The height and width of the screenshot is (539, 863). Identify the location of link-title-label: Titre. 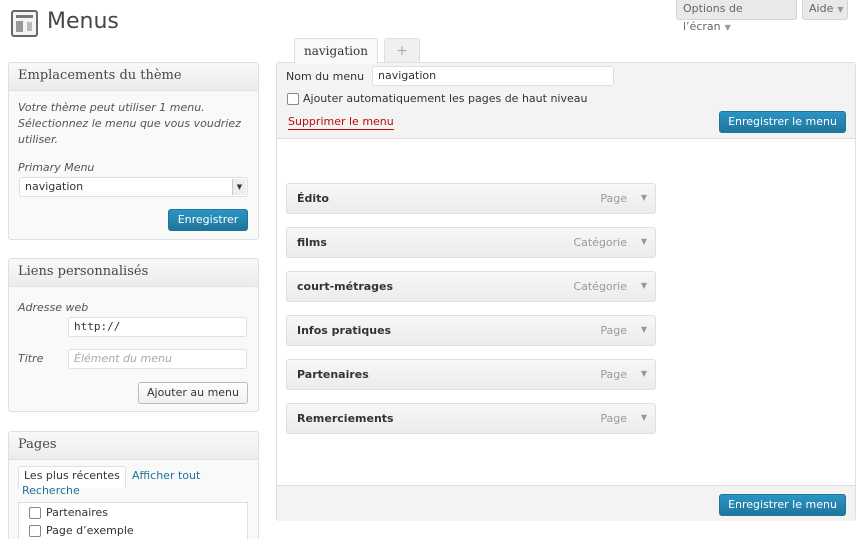
(31, 358).